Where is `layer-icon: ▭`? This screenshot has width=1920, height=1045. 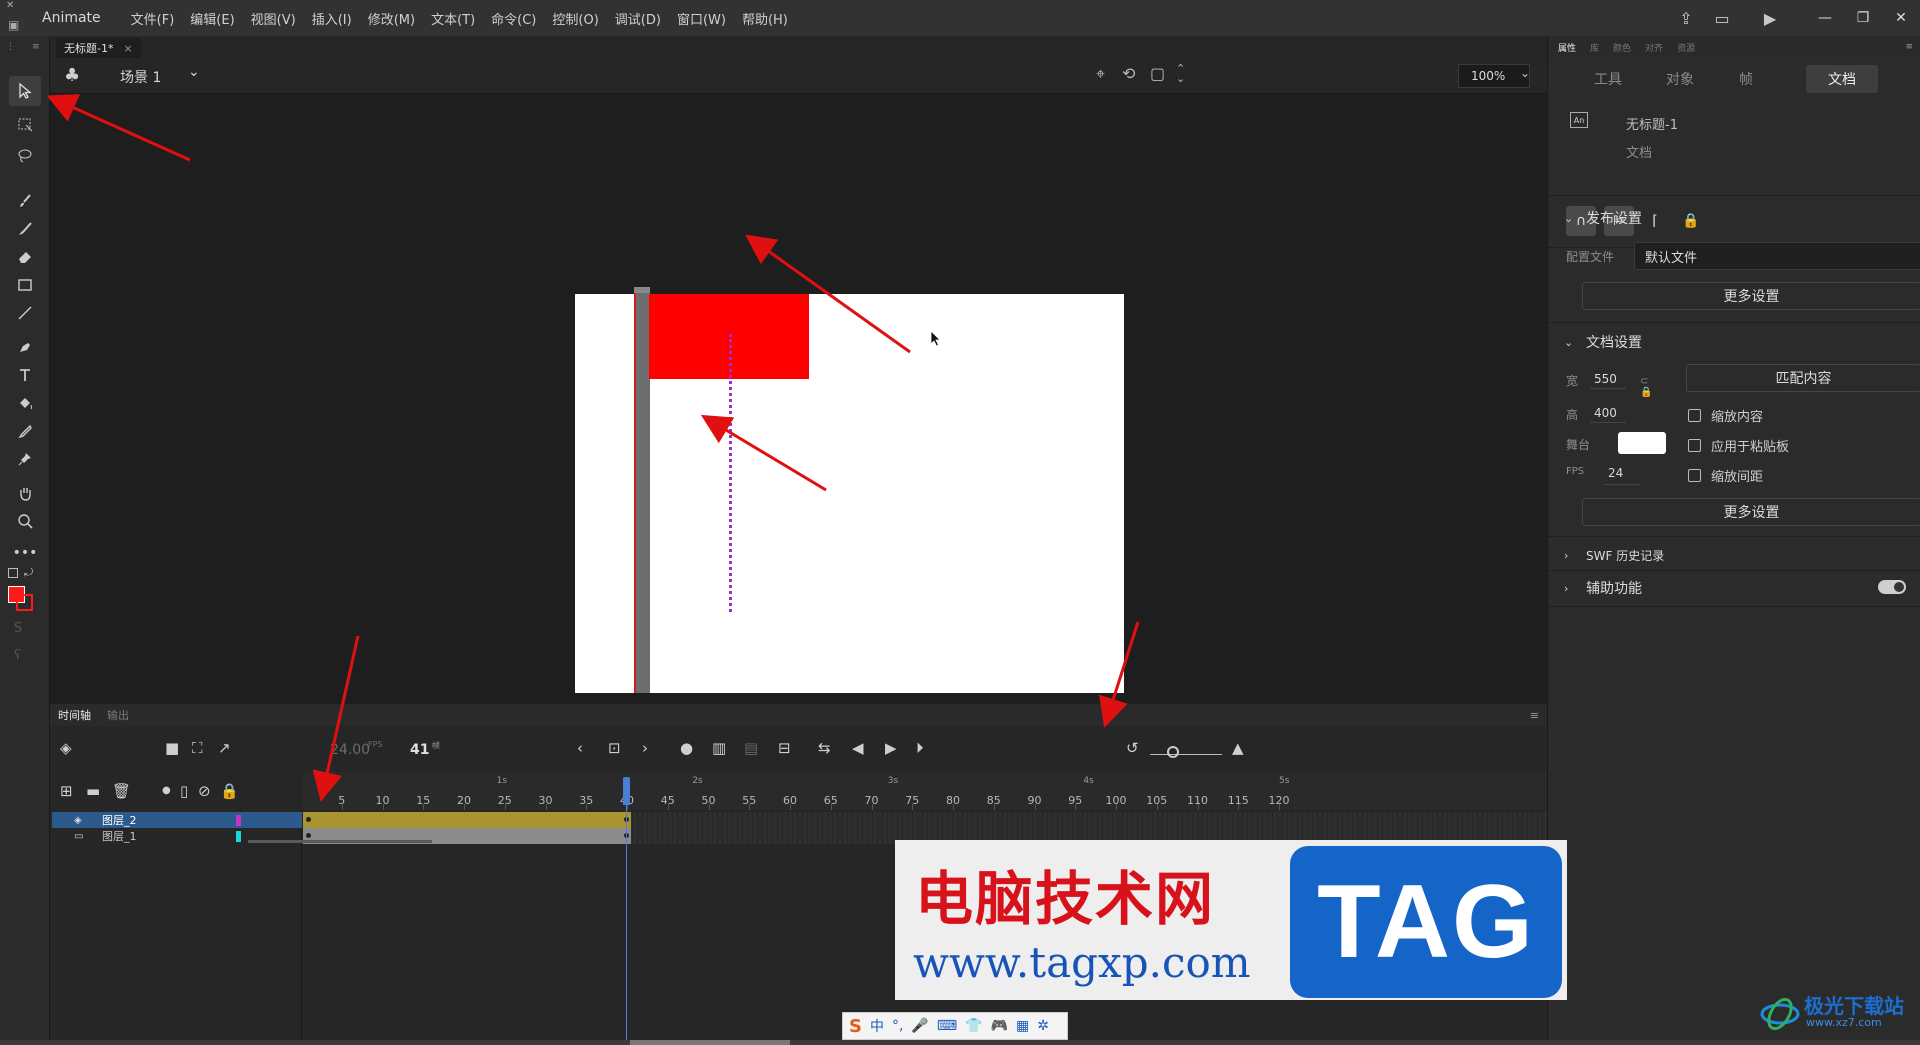 layer-icon: ▭ is located at coordinates (78, 836).